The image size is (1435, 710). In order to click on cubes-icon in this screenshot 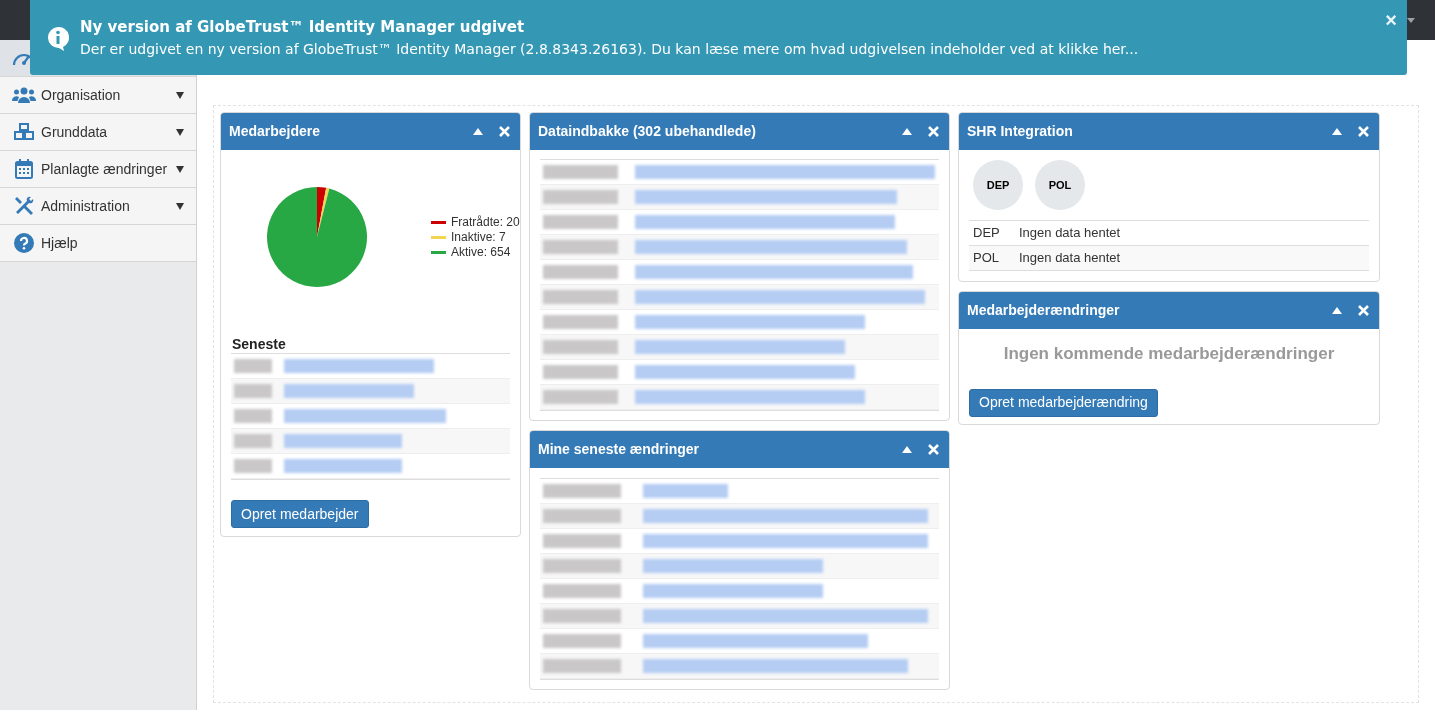, I will do `click(24, 132)`.